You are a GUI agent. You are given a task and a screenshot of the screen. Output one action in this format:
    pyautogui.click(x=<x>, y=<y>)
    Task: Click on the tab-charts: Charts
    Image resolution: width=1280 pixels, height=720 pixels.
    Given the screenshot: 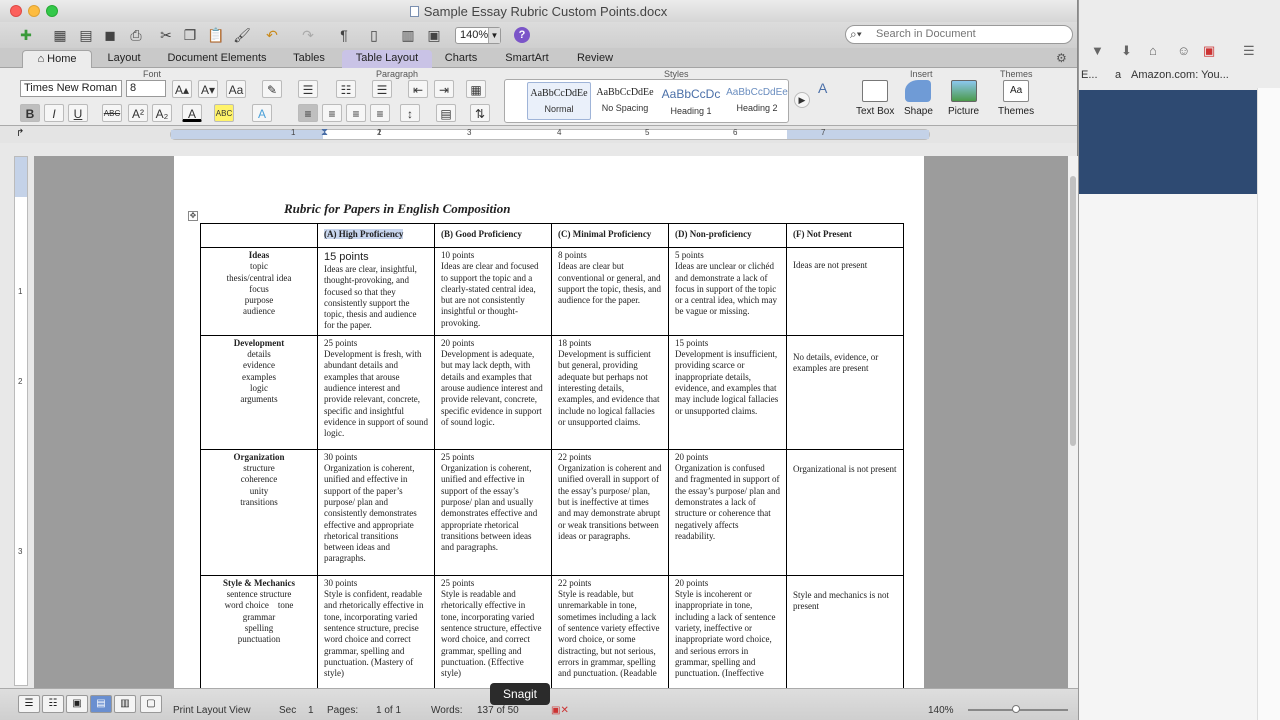 What is the action you would take?
    pyautogui.click(x=461, y=59)
    